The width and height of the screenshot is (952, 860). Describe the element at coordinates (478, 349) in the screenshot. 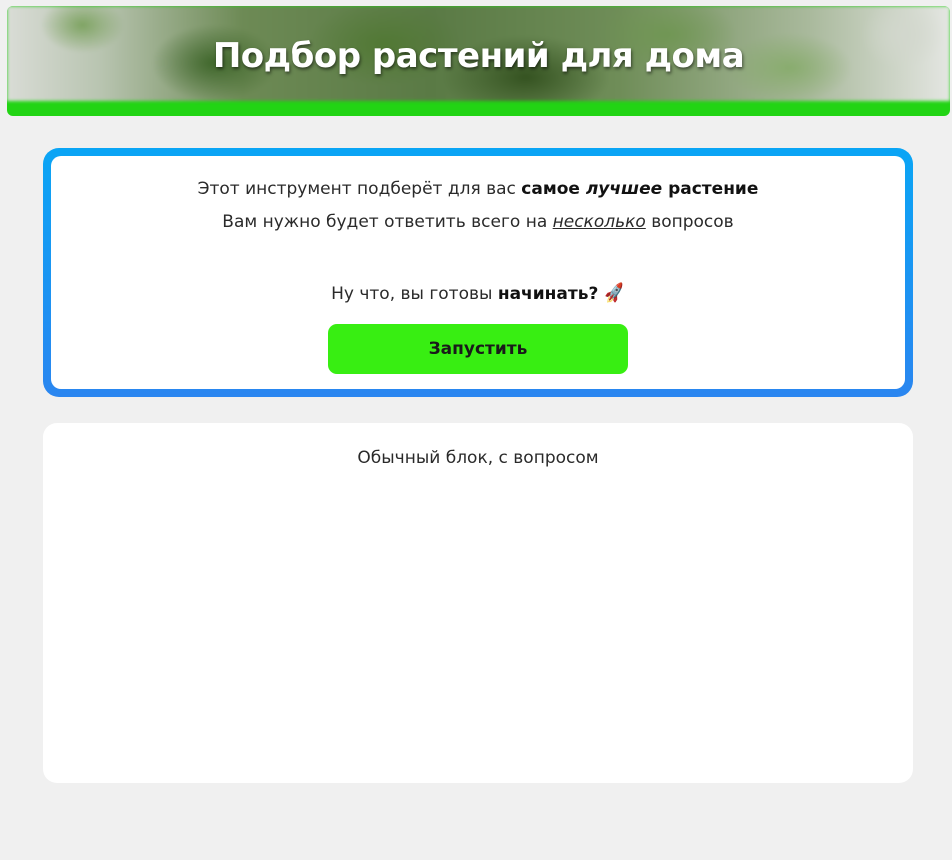

I see `start-button: Запустить` at that location.